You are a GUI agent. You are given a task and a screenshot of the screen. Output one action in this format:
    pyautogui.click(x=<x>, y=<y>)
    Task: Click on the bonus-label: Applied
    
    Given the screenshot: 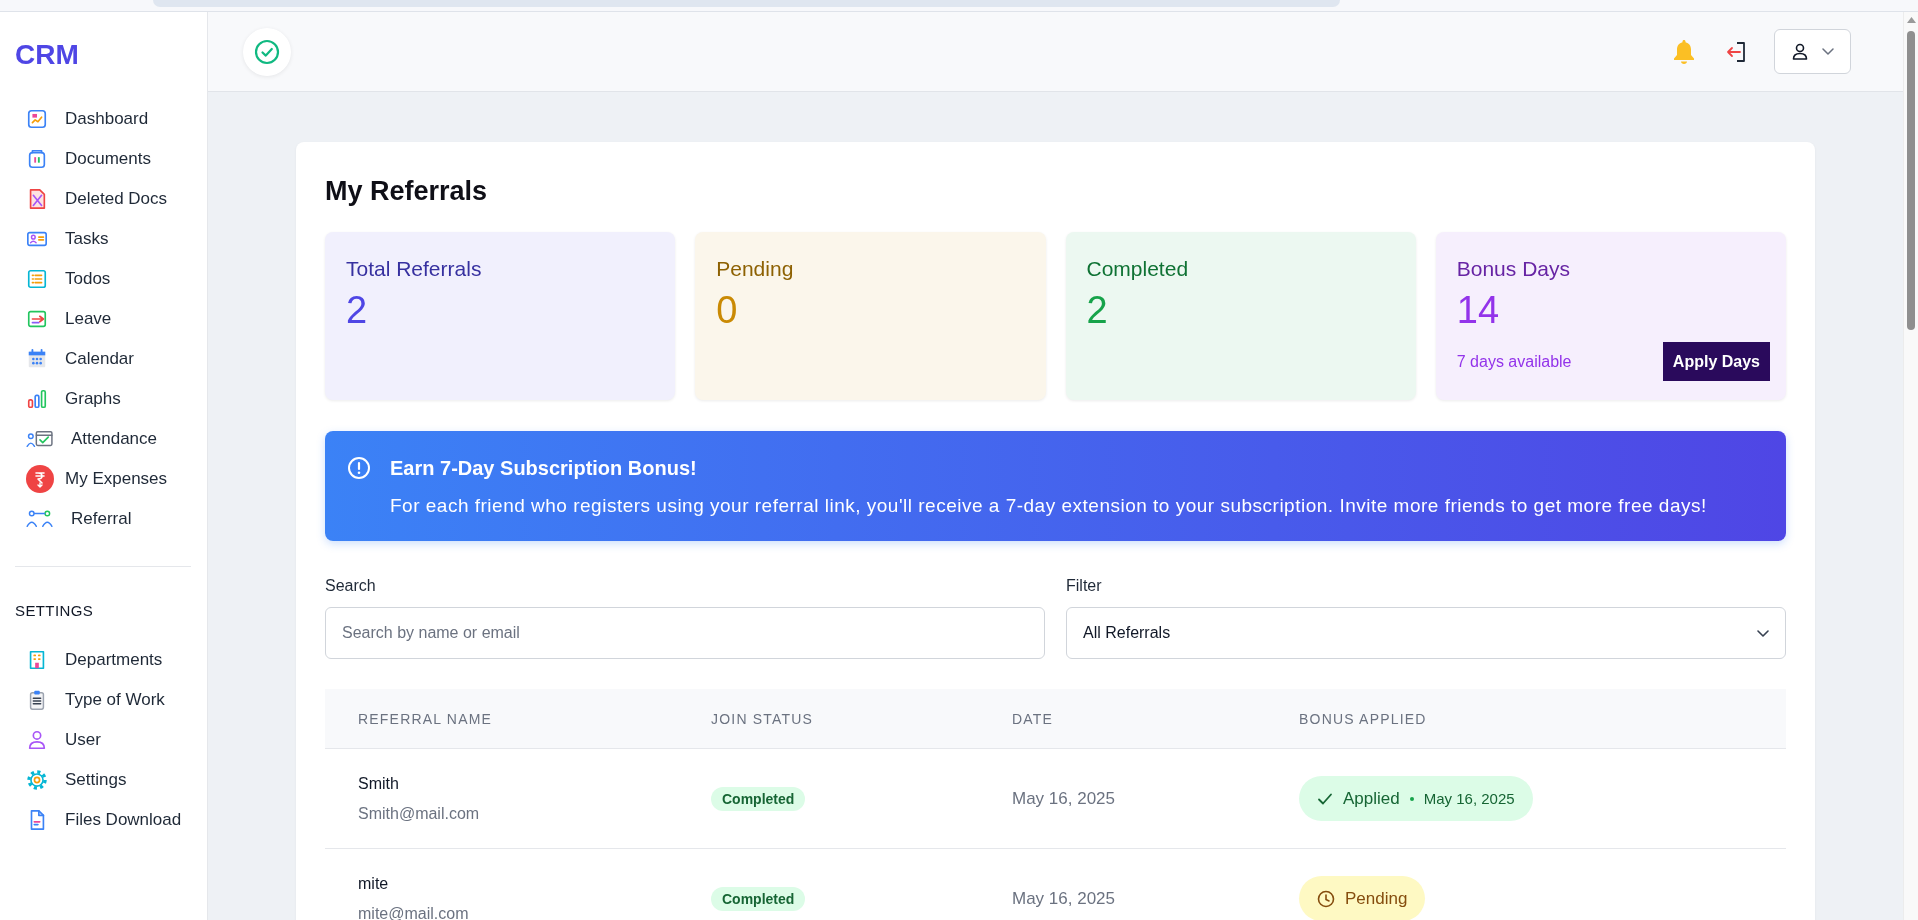 What is the action you would take?
    pyautogui.click(x=1371, y=798)
    